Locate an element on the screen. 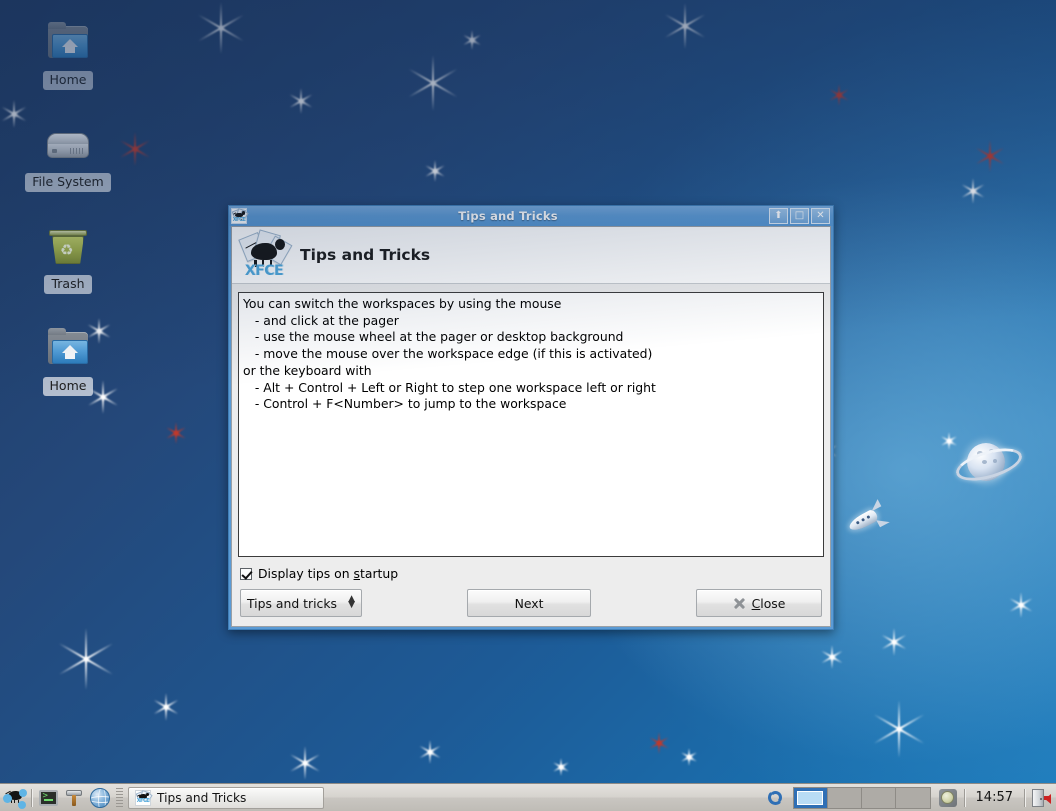 This screenshot has height=811, width=1056. desktop-icon-home-2: Home is located at coordinates (68, 361).